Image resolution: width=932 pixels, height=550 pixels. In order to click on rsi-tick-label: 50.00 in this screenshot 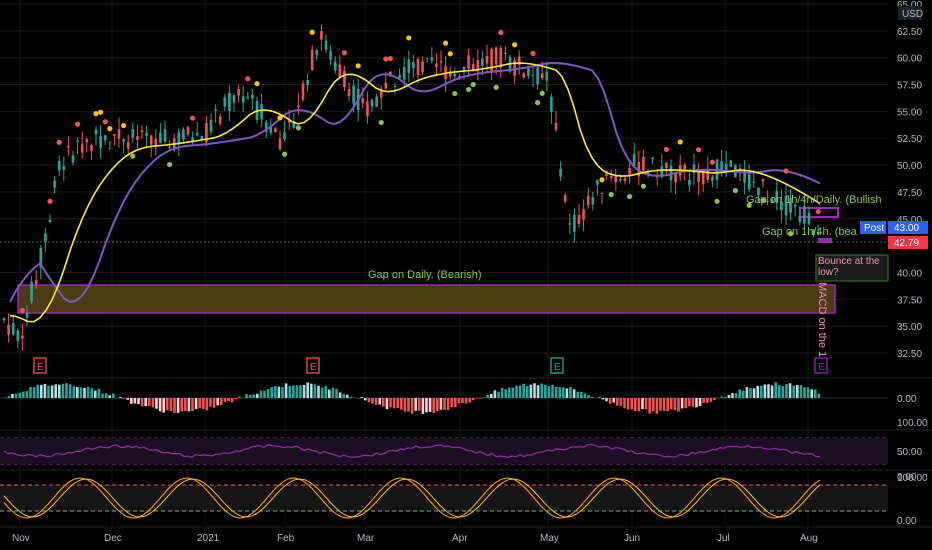, I will do `click(909, 452)`.